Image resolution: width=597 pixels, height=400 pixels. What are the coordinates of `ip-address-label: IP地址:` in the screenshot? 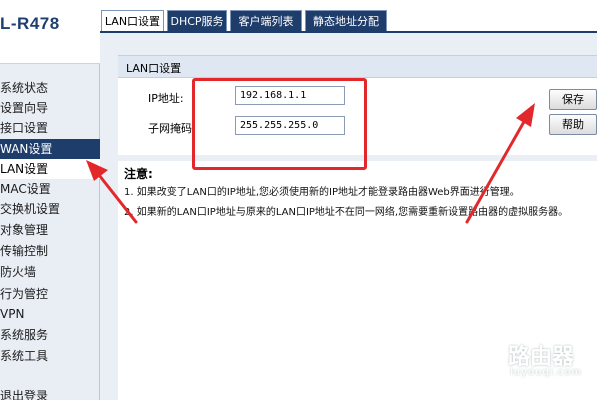 It's located at (166, 98).